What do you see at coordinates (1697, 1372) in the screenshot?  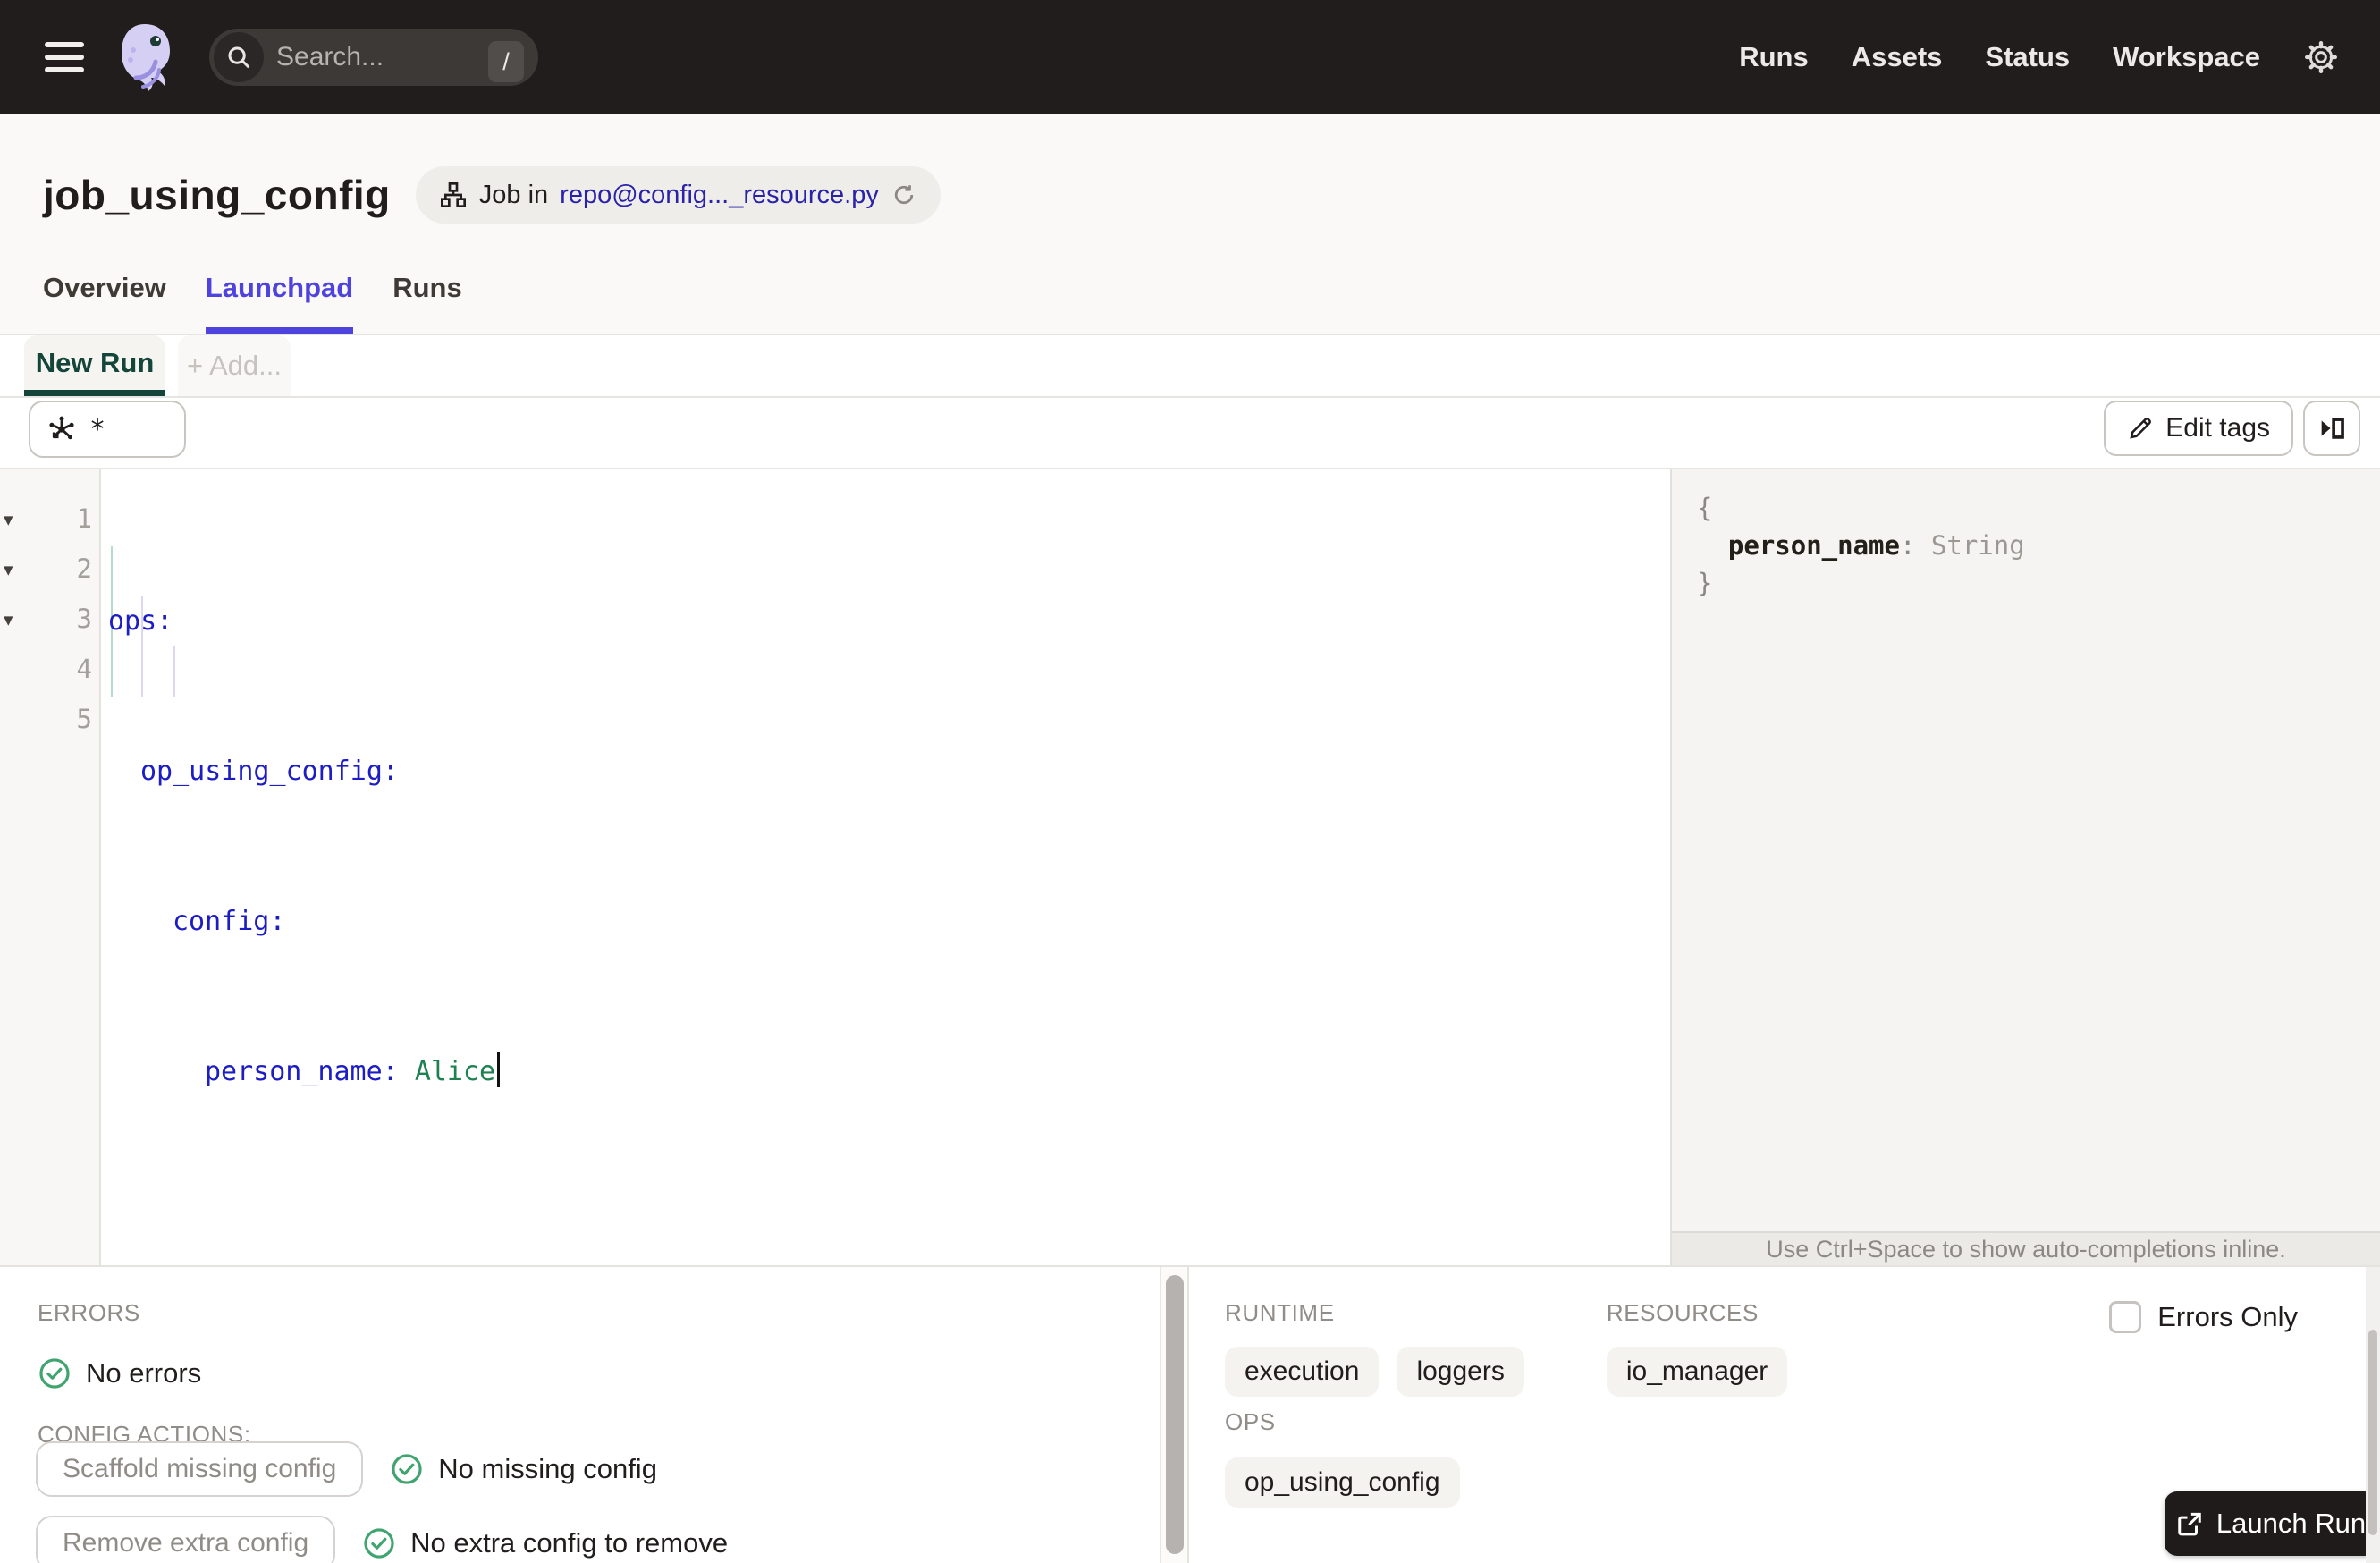 I see `resource-pill-io-manager: io_manager` at bounding box center [1697, 1372].